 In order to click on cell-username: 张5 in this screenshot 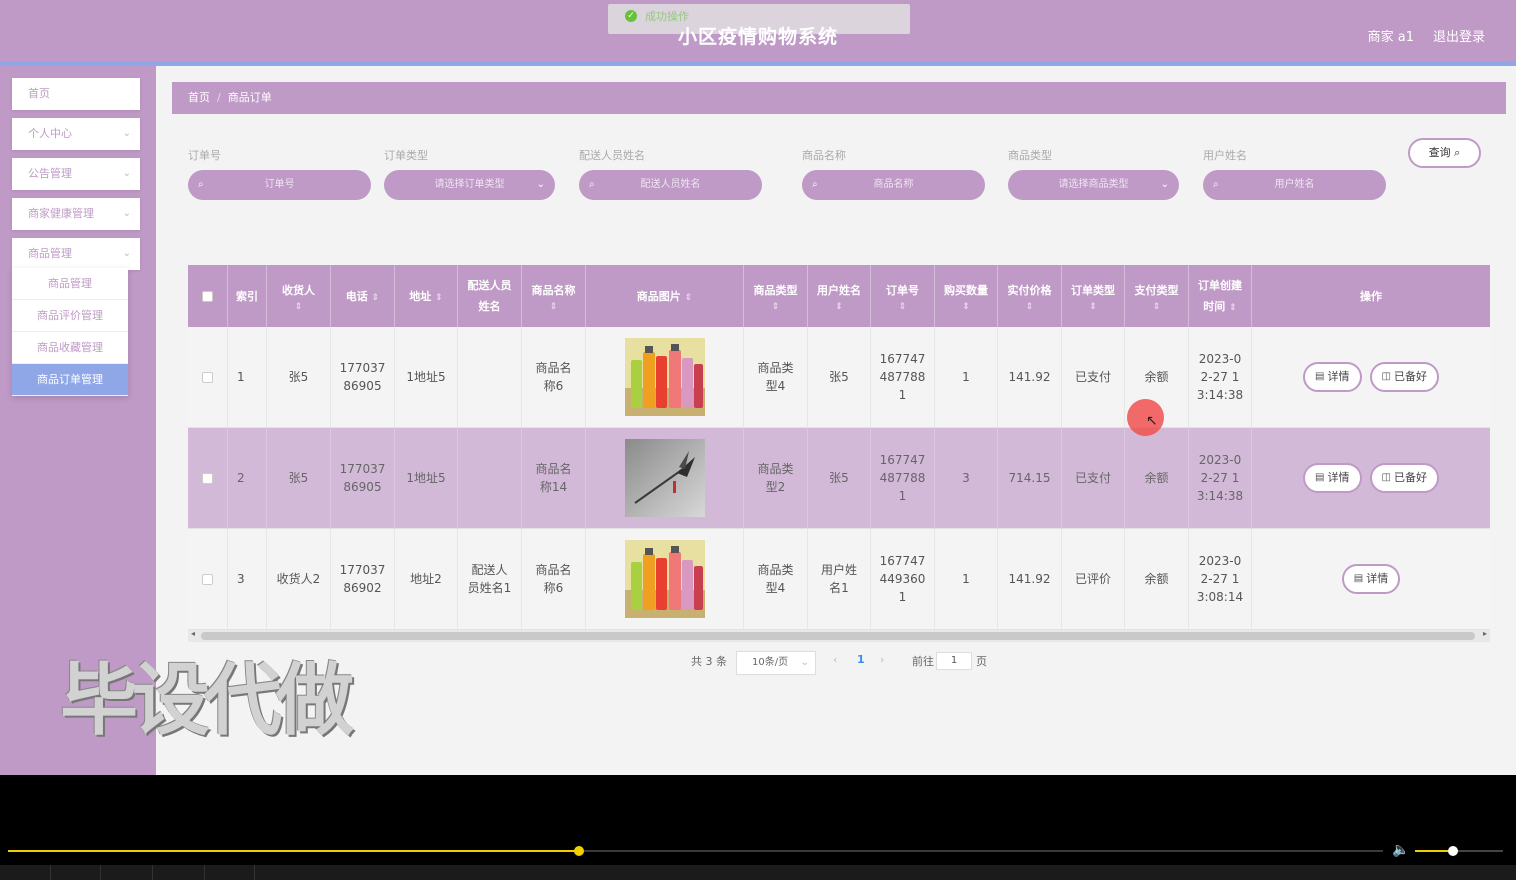, I will do `click(839, 377)`.